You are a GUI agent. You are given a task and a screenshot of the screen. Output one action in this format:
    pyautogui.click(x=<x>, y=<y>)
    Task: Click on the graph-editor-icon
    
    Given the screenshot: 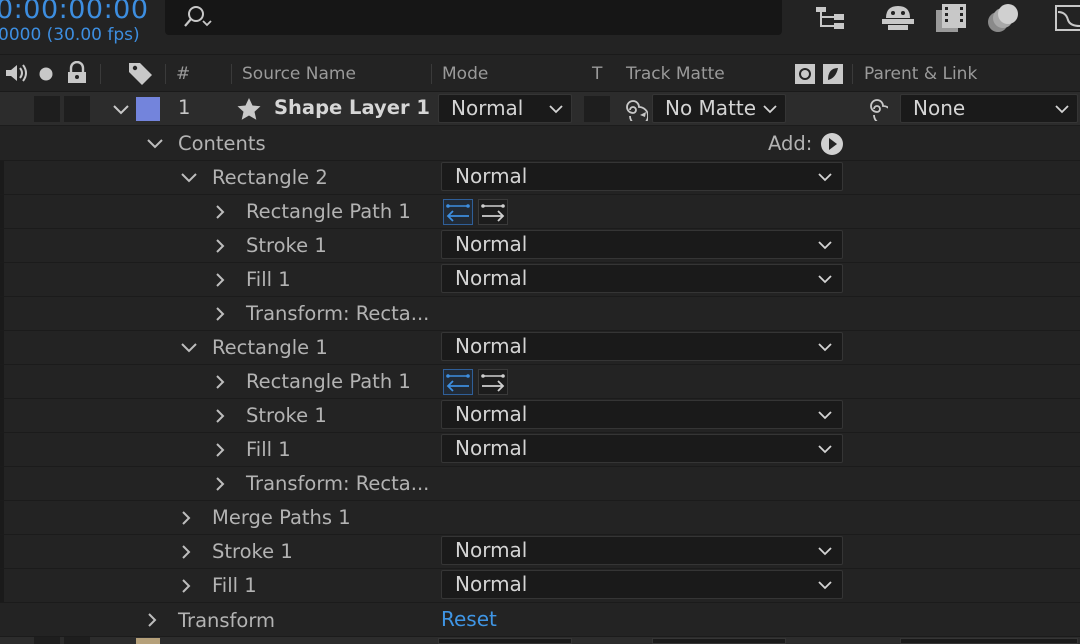 What is the action you would take?
    pyautogui.click(x=1066, y=18)
    